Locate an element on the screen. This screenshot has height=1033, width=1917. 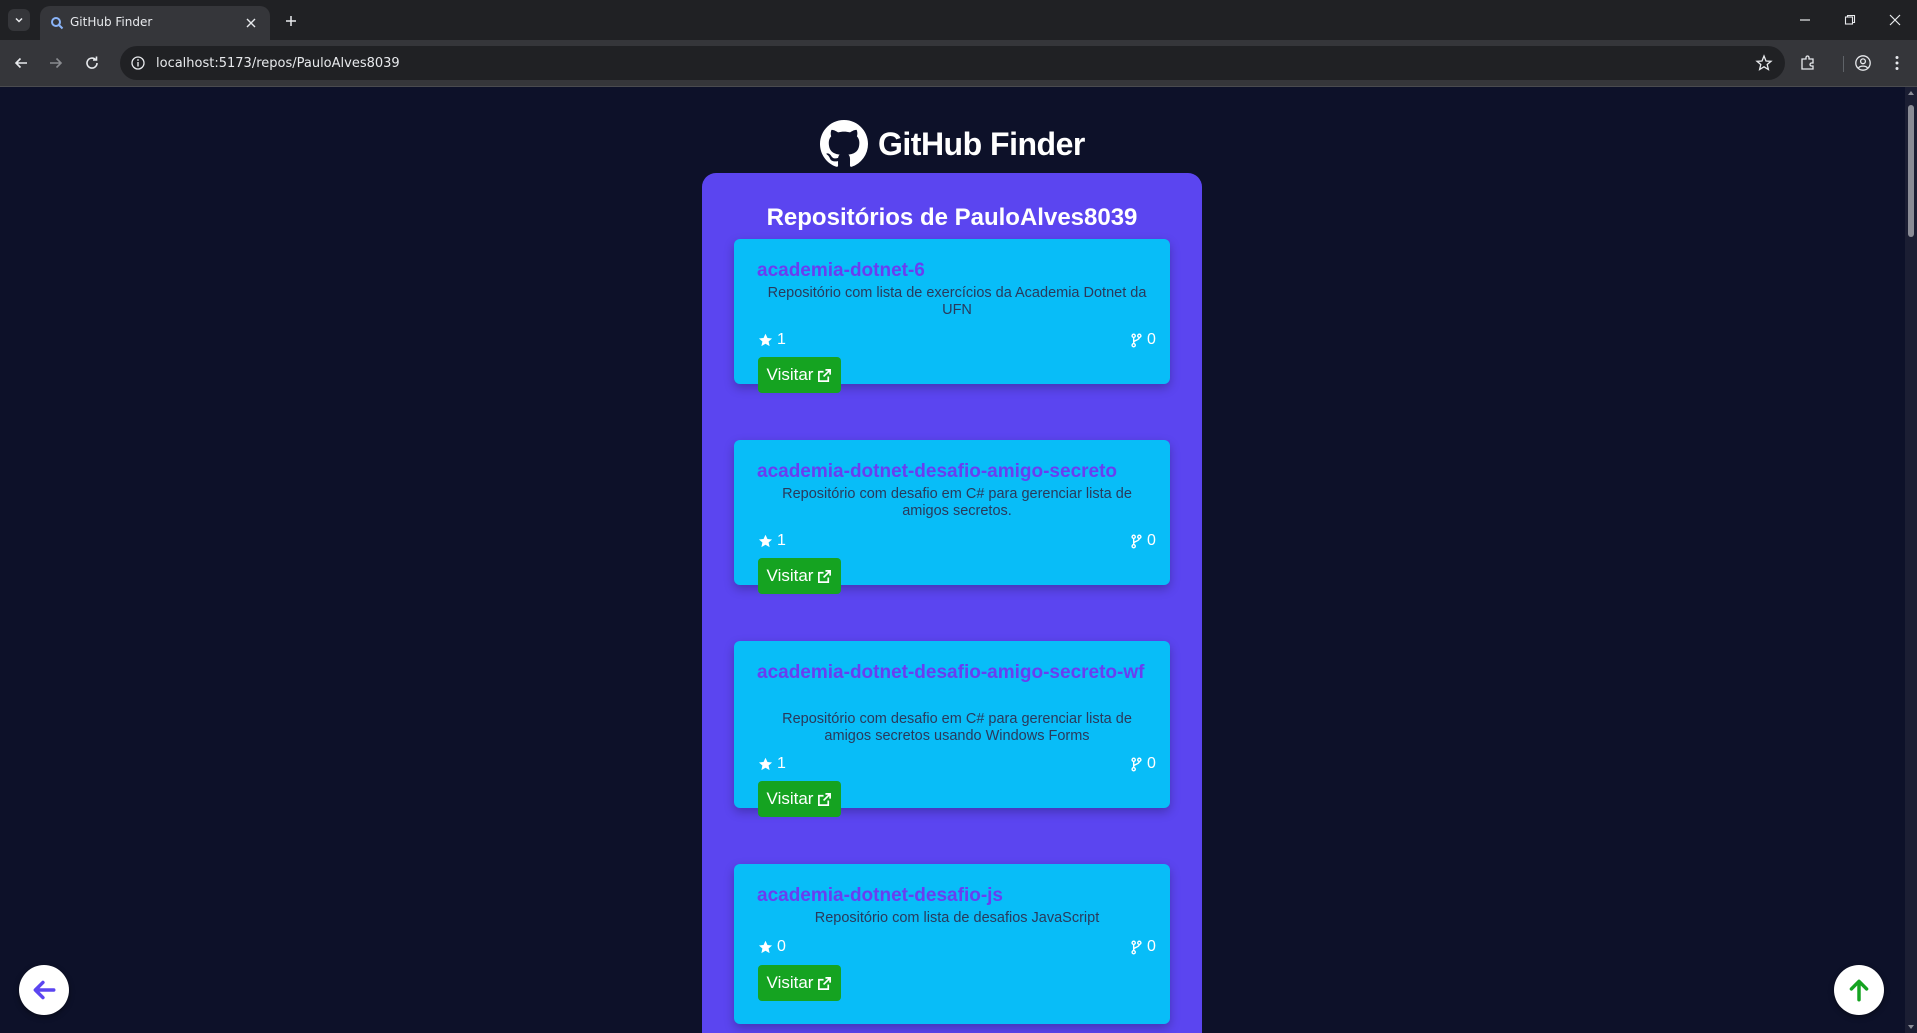
tab-close-button is located at coordinates (251, 23).